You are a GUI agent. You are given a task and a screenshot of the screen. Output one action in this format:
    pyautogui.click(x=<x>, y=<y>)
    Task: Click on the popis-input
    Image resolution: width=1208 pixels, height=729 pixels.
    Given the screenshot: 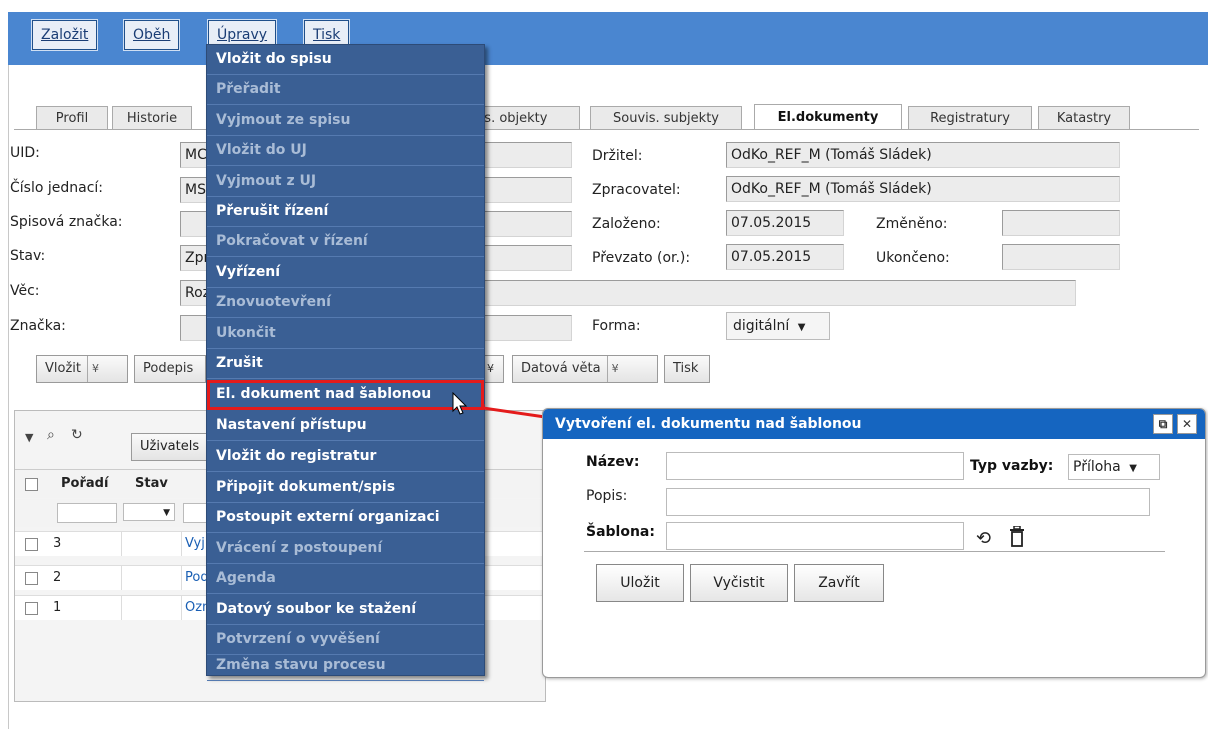 What is the action you would take?
    pyautogui.click(x=908, y=502)
    